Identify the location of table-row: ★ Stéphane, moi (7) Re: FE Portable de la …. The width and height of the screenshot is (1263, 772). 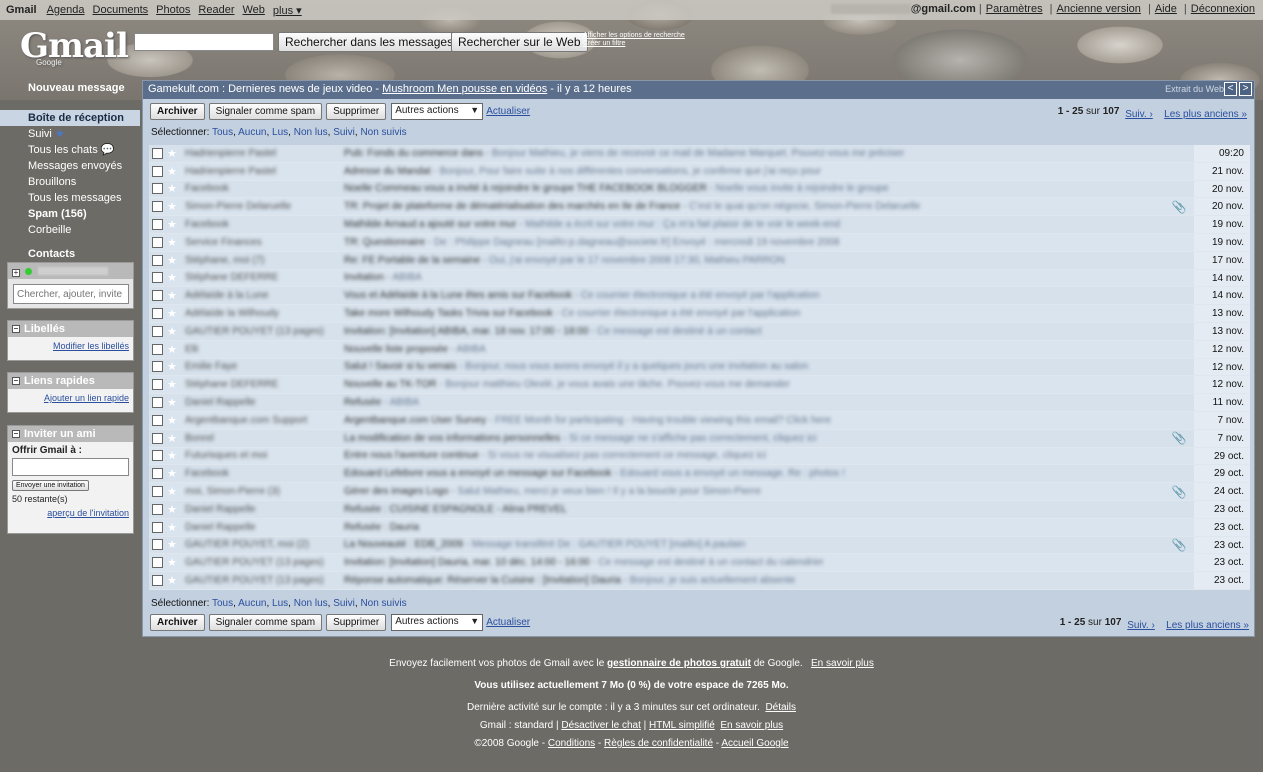
(699, 260).